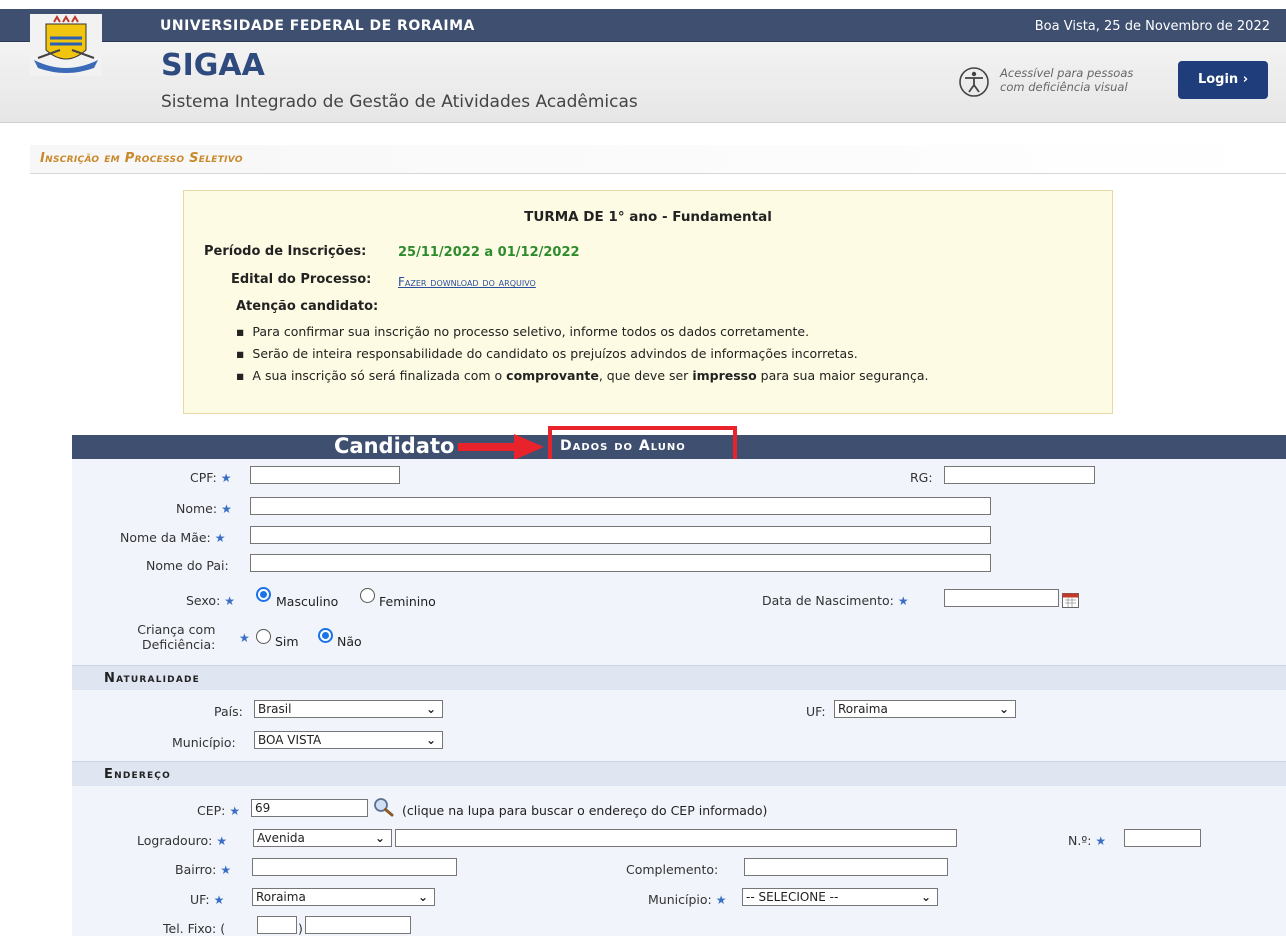 The height and width of the screenshot is (936, 1286). I want to click on sexo-feminino-radio, so click(367, 595).